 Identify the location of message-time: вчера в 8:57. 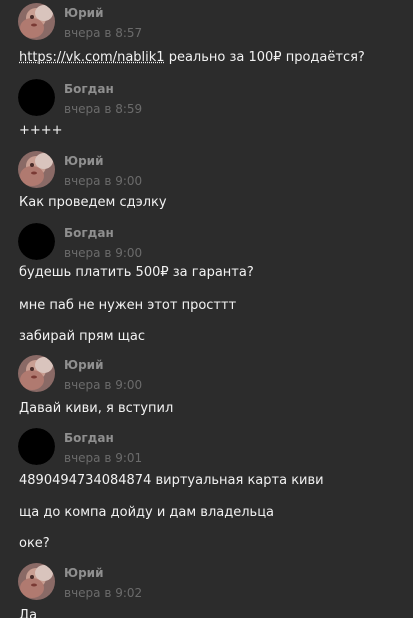
(103, 33).